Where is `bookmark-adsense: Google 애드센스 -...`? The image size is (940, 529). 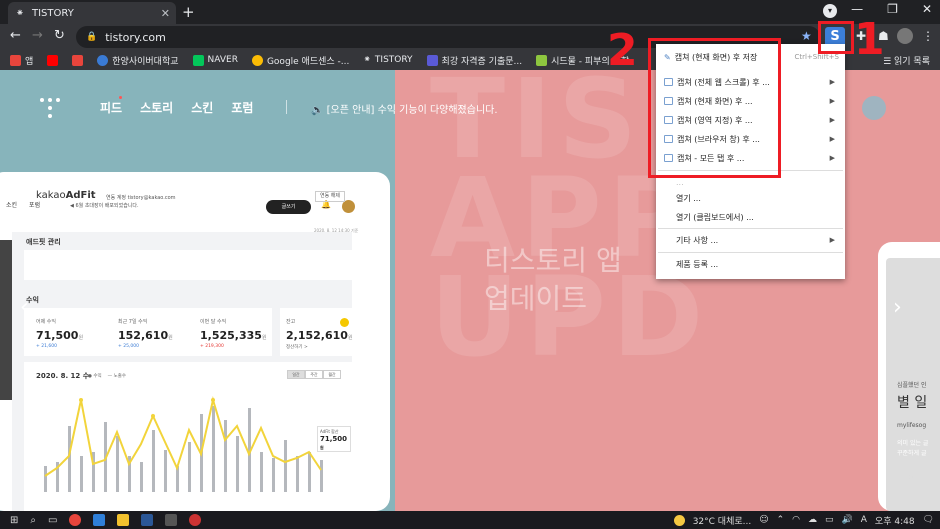 bookmark-adsense: Google 애드센스 -... is located at coordinates (300, 60).